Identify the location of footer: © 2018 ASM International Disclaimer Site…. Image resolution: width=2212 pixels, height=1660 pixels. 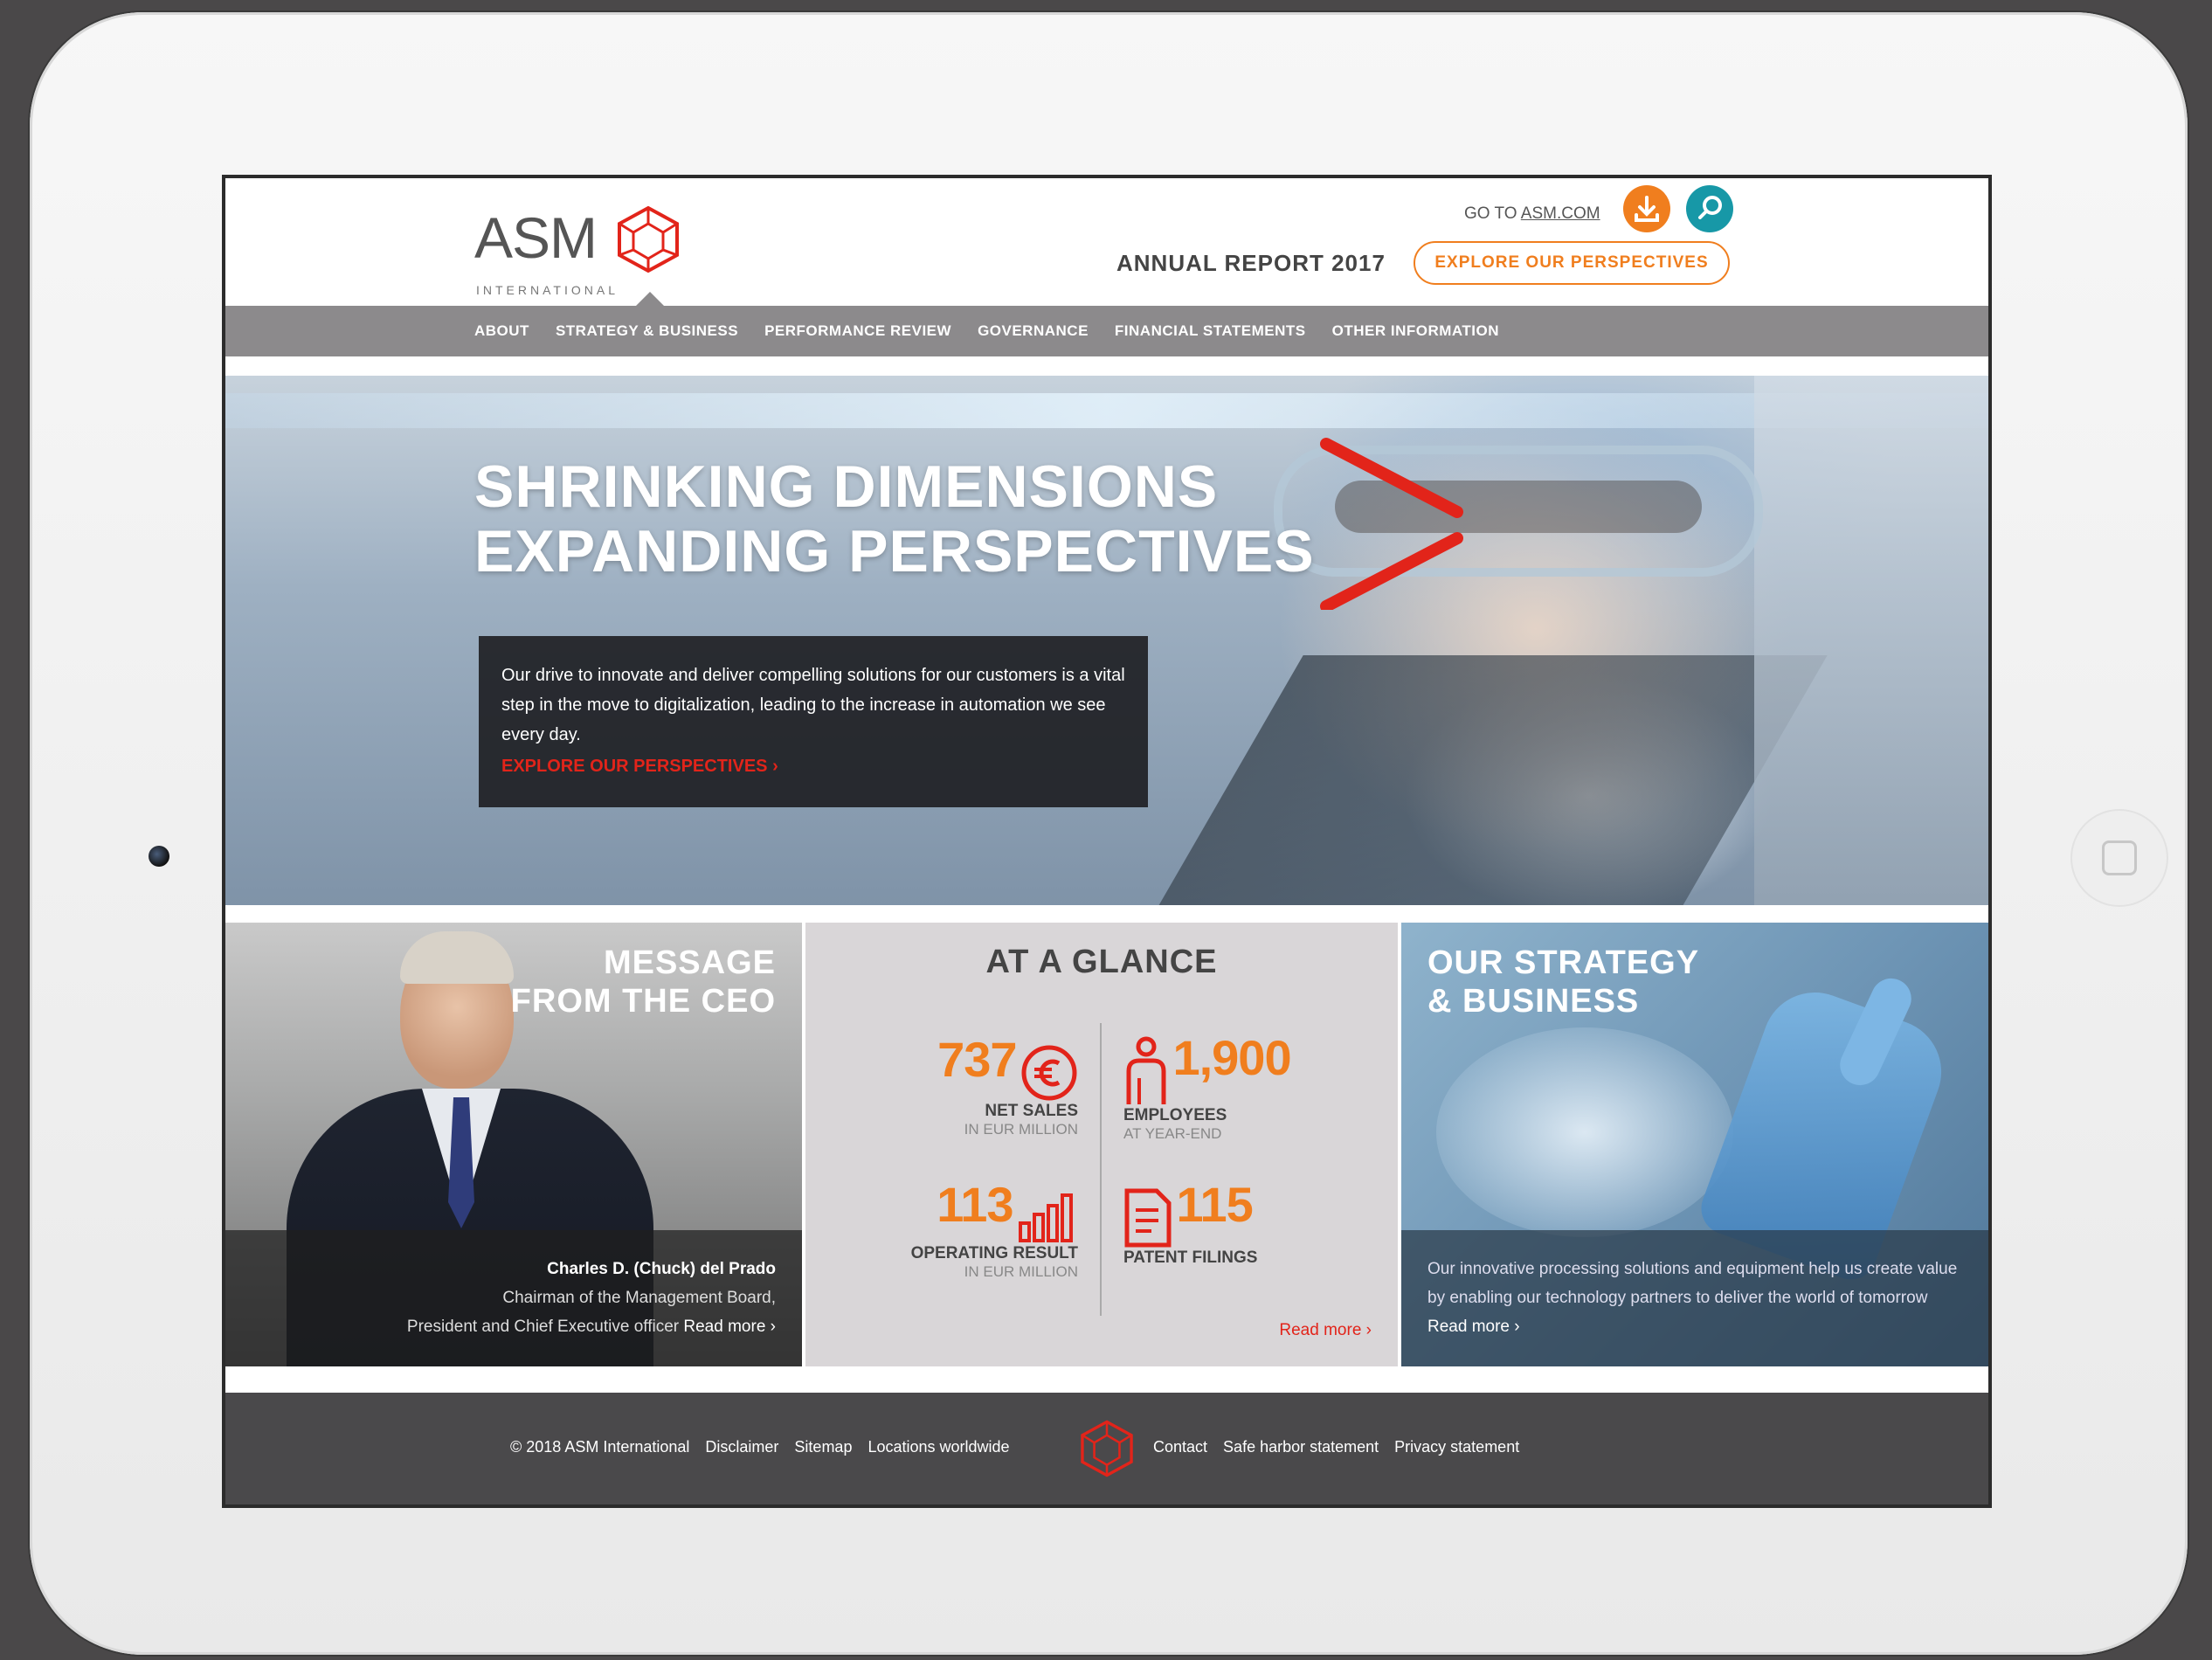
(1106, 1448).